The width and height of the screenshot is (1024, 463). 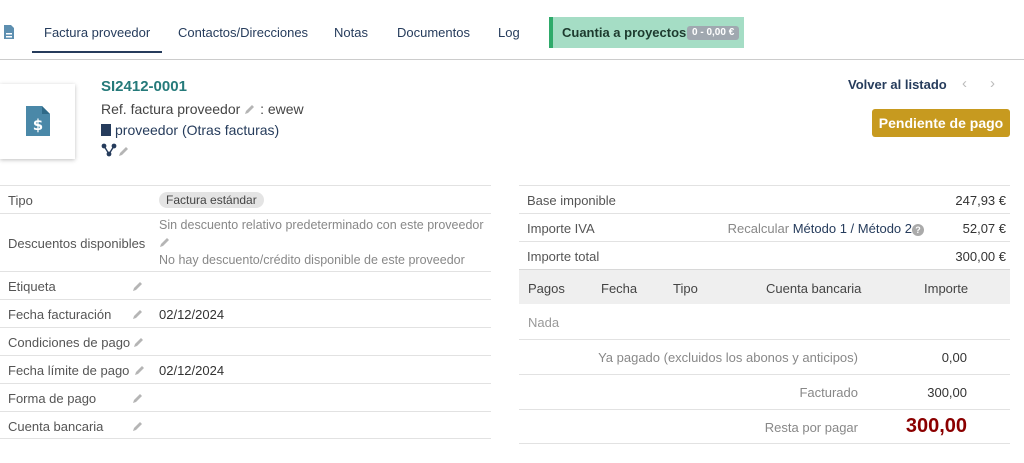 I want to click on total-amount: 300,00 €, so click(x=980, y=256).